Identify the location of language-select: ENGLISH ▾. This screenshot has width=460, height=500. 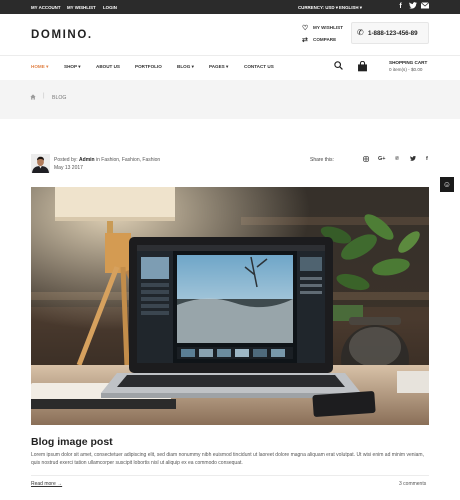
(350, 8).